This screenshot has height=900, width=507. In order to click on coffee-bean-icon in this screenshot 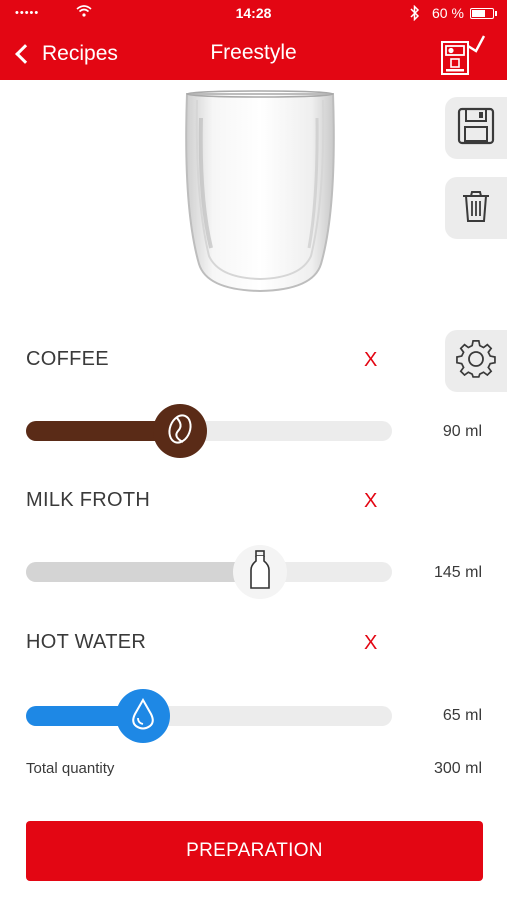, I will do `click(180, 431)`.